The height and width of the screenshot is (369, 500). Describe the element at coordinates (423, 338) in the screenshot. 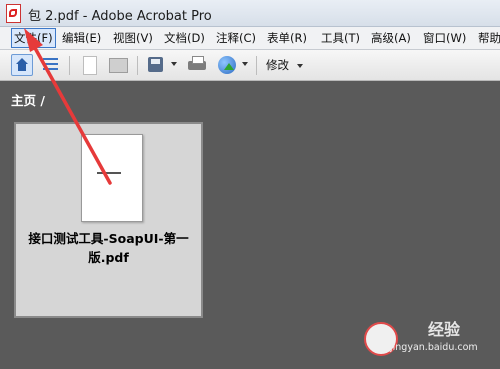

I see `baidu-watermark: 经验 jingyan.baidu.com` at that location.